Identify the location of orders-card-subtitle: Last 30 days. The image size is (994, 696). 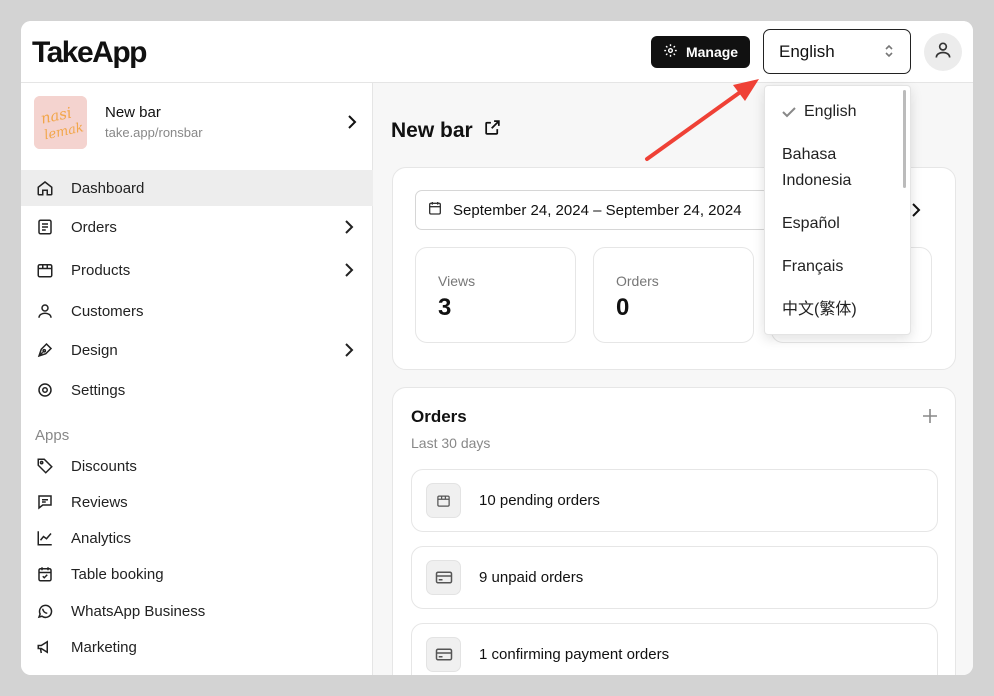
(451, 443).